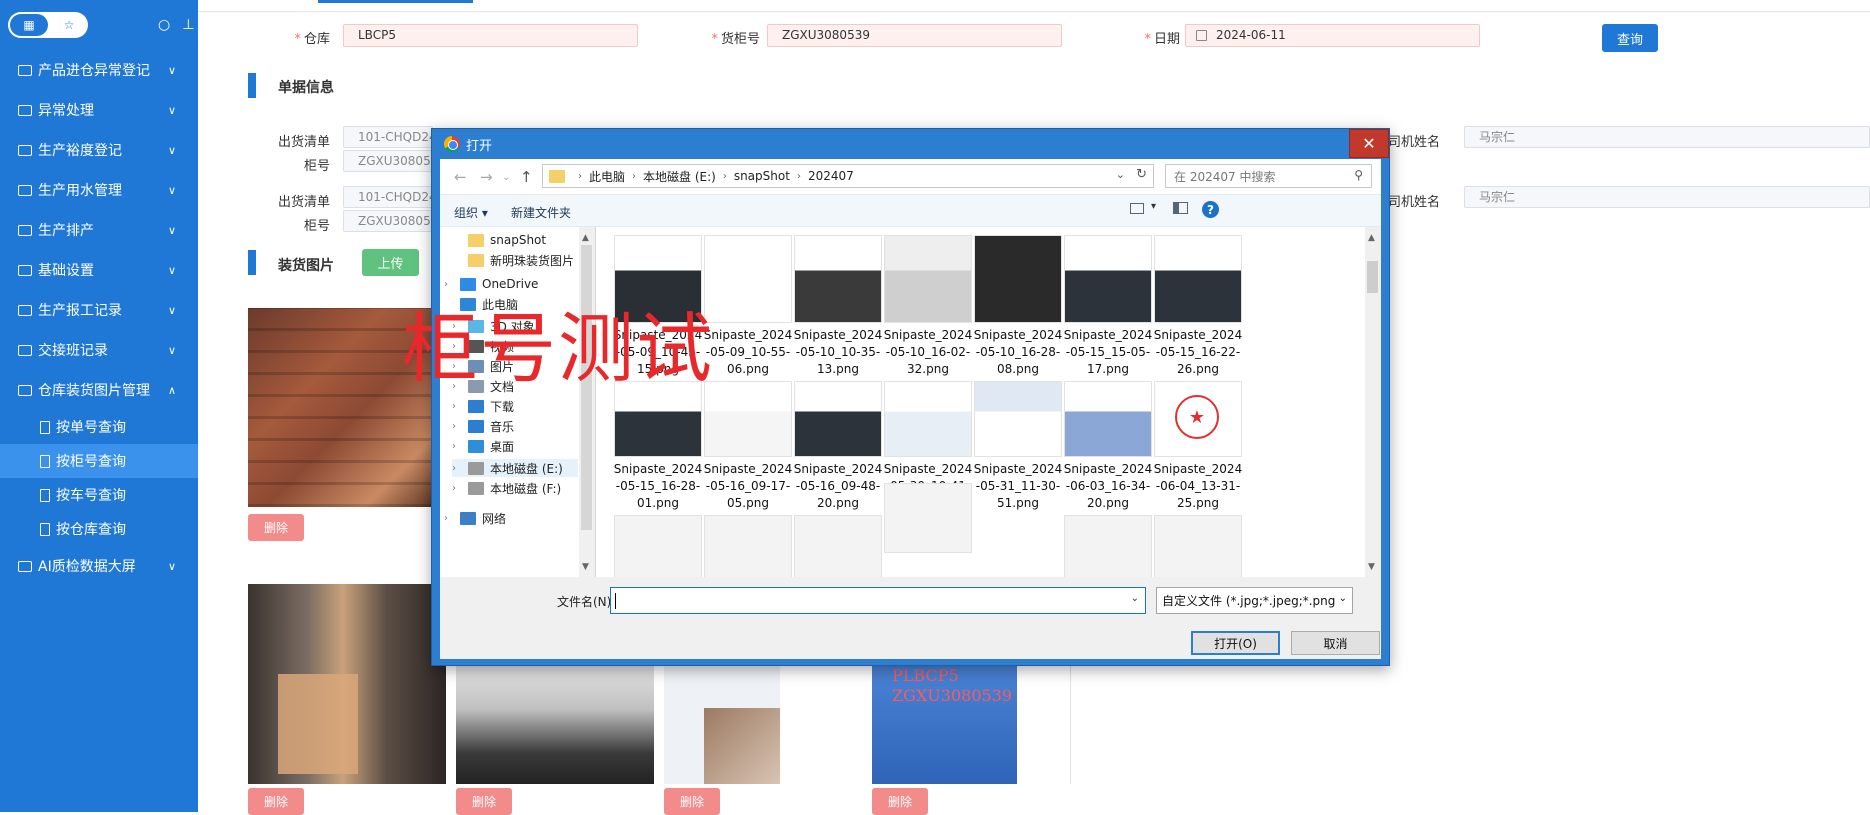 This screenshot has width=1870, height=815. I want to click on nav-tree-item: › 桌面, so click(515, 446).